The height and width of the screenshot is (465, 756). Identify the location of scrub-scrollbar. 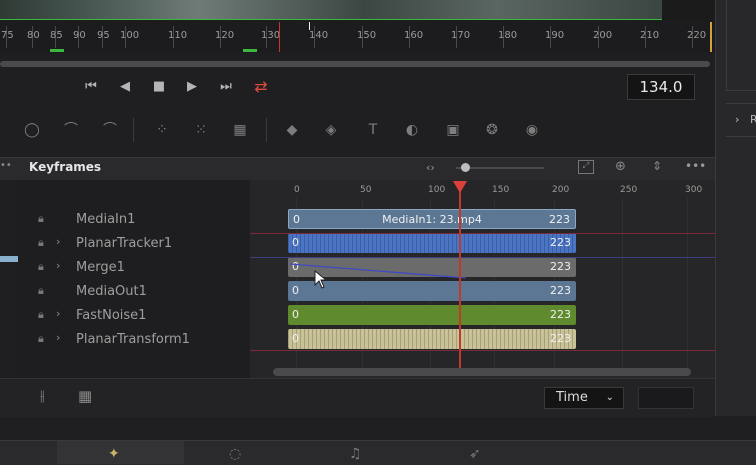
(355, 64).